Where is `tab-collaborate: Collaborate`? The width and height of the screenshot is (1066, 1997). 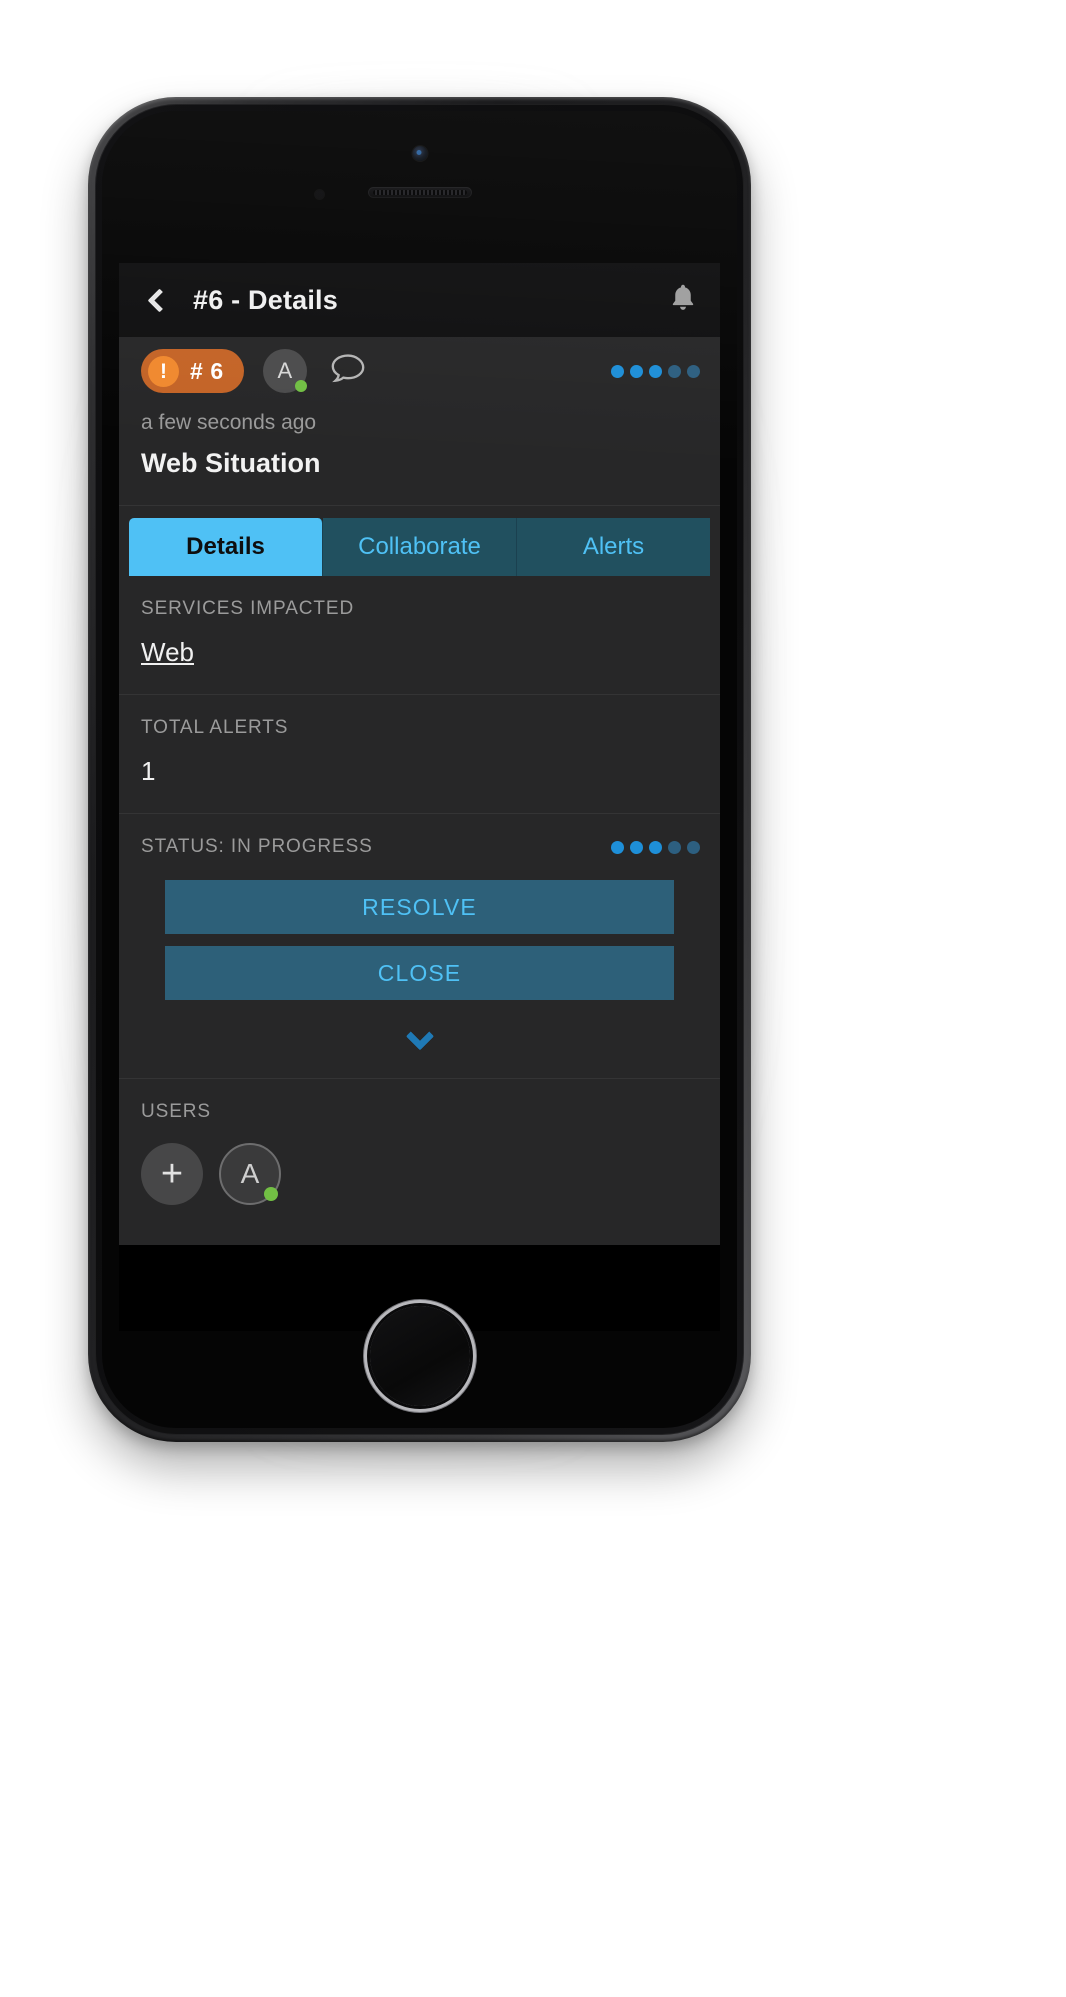 tab-collaborate: Collaborate is located at coordinates (420, 547).